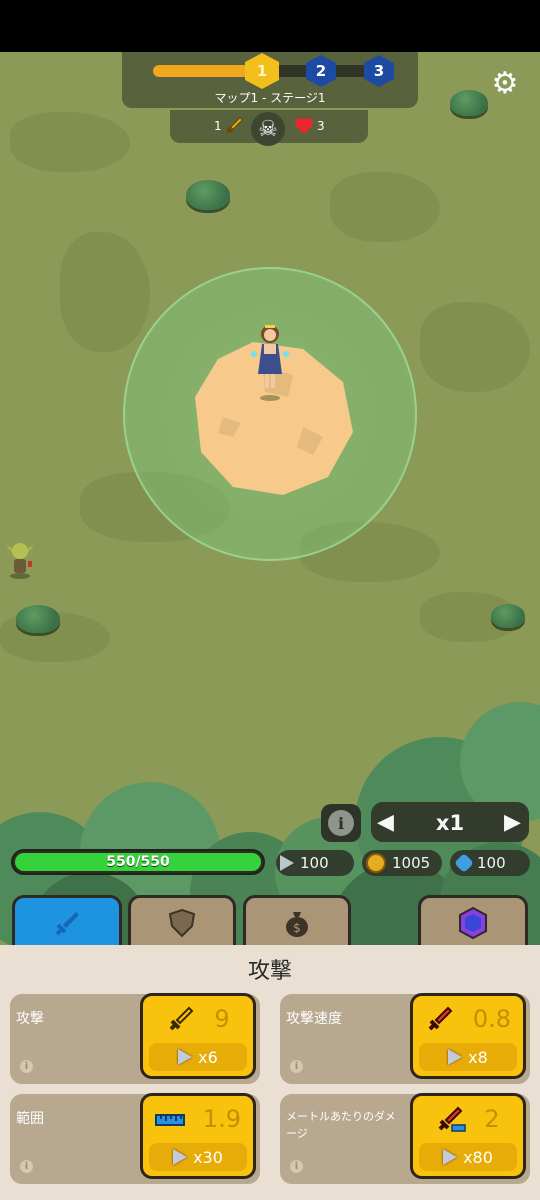  Describe the element at coordinates (169, 1119) in the screenshot. I see `ruler-icon` at that location.